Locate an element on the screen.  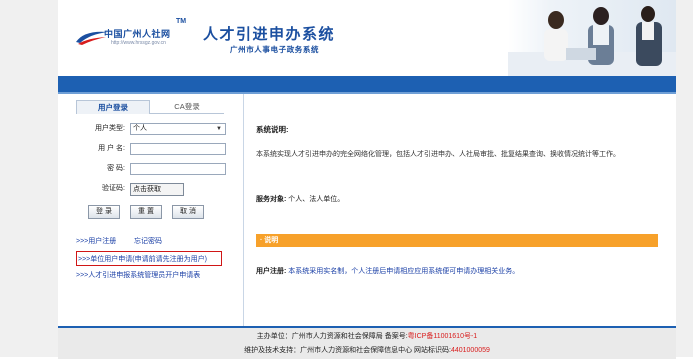
user-type-select: 个人 ▼ is located at coordinates (178, 129).